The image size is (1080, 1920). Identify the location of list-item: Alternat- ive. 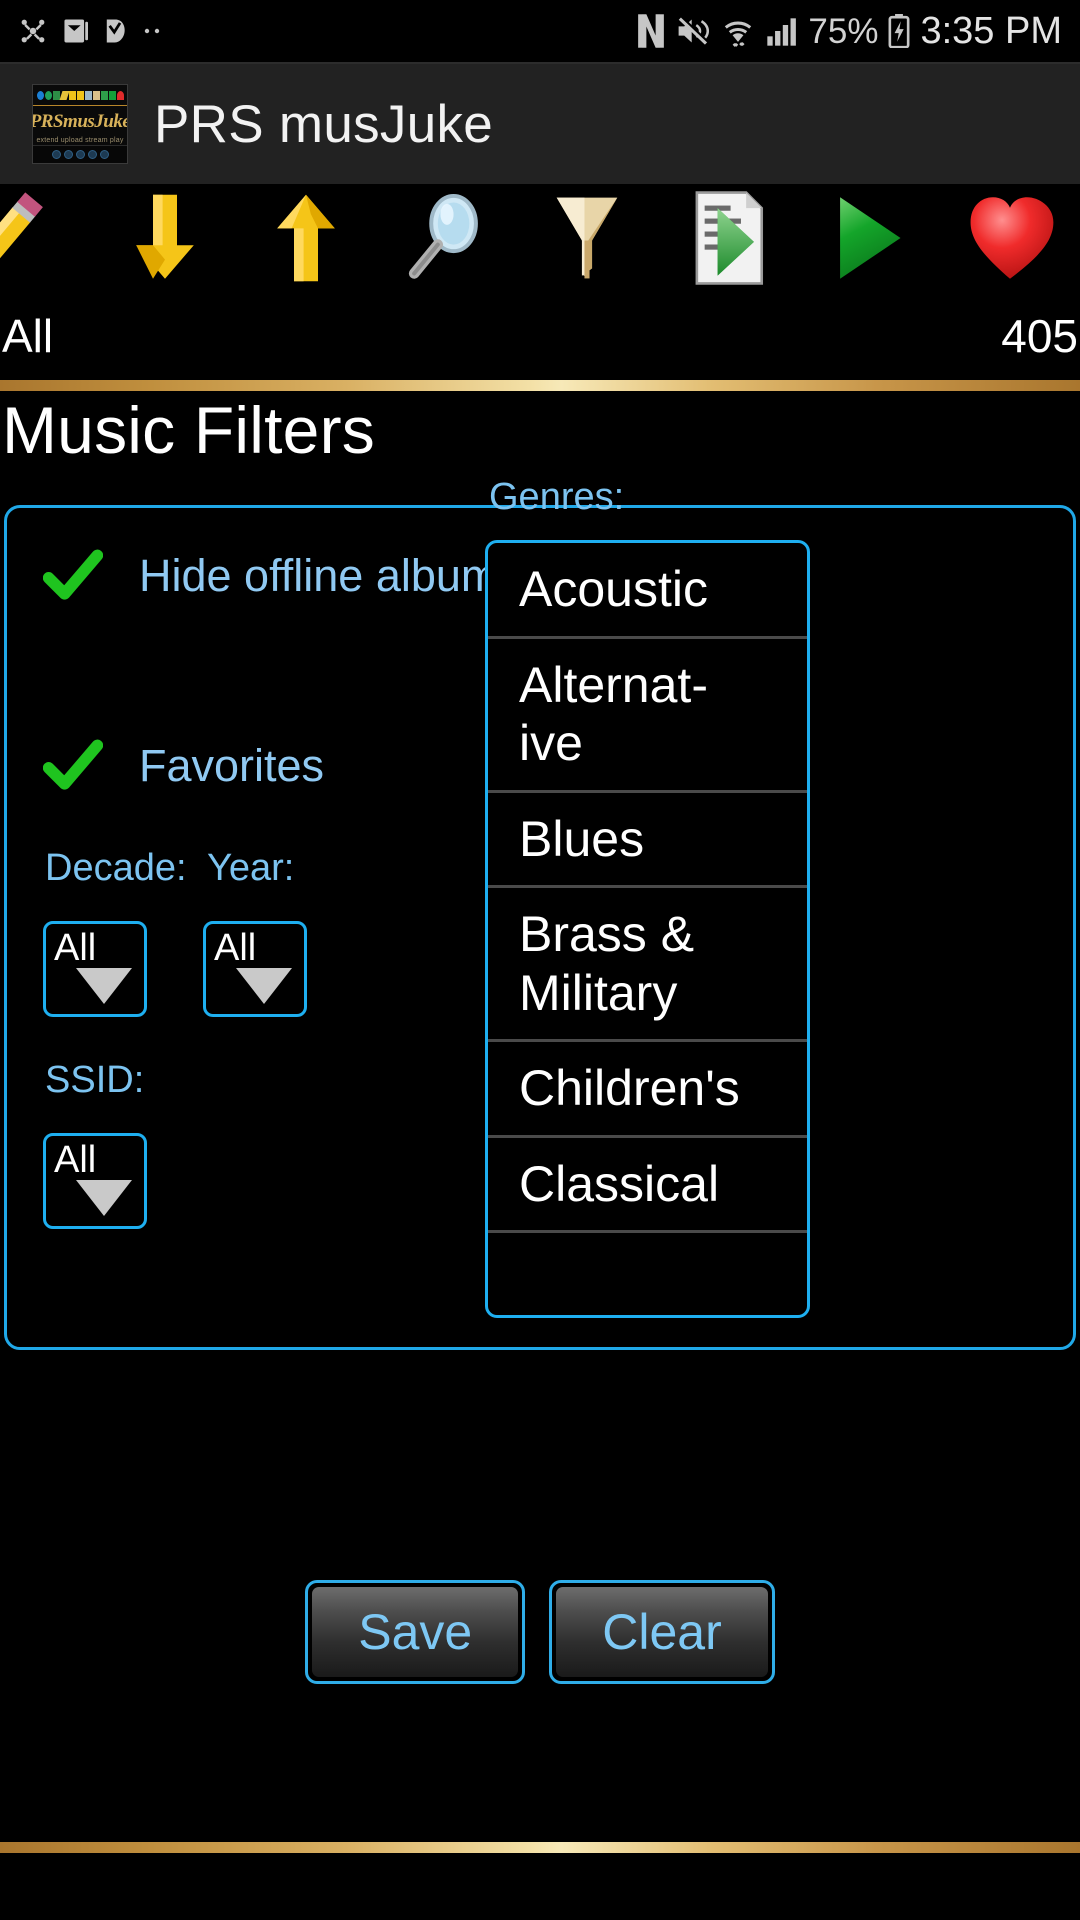
(647, 716).